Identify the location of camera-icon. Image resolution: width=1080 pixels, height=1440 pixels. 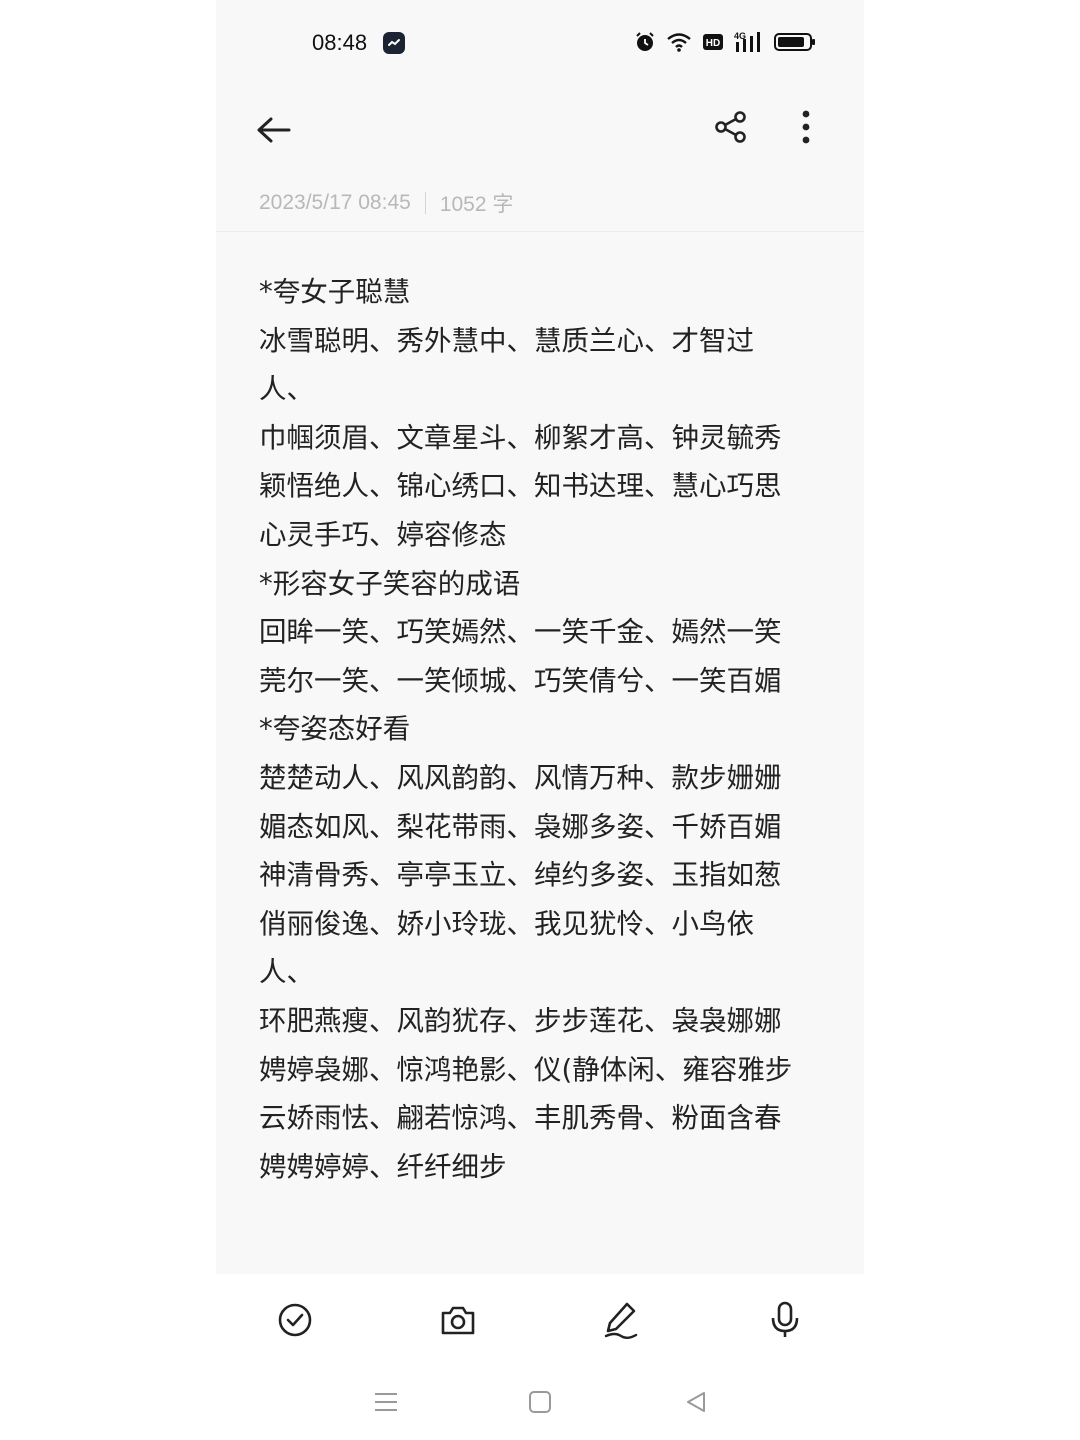
(458, 1320).